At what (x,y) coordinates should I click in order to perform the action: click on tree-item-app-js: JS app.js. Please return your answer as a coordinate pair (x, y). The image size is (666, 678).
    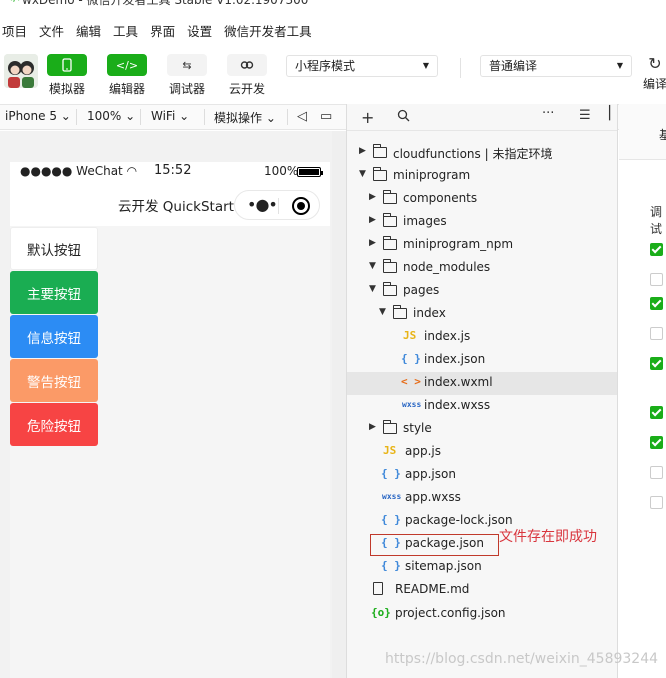
    Looking at the image, I should click on (482, 452).